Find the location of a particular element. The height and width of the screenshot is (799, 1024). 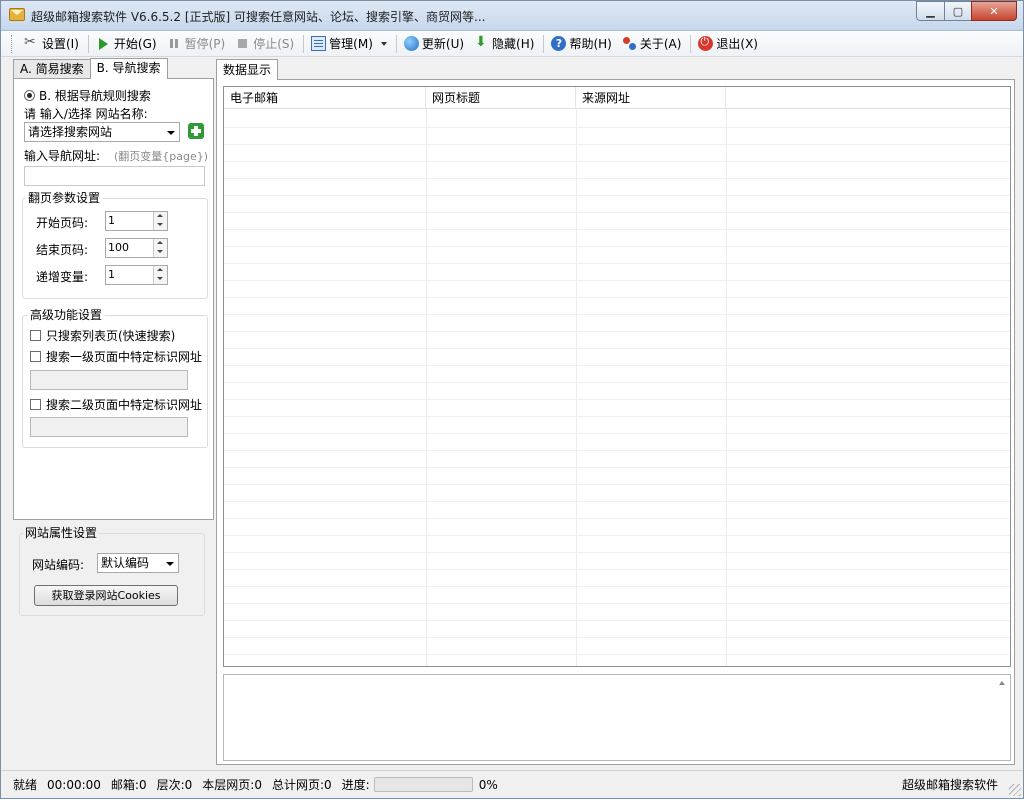

nav-url-label: 输入导航网址: is located at coordinates (62, 156).